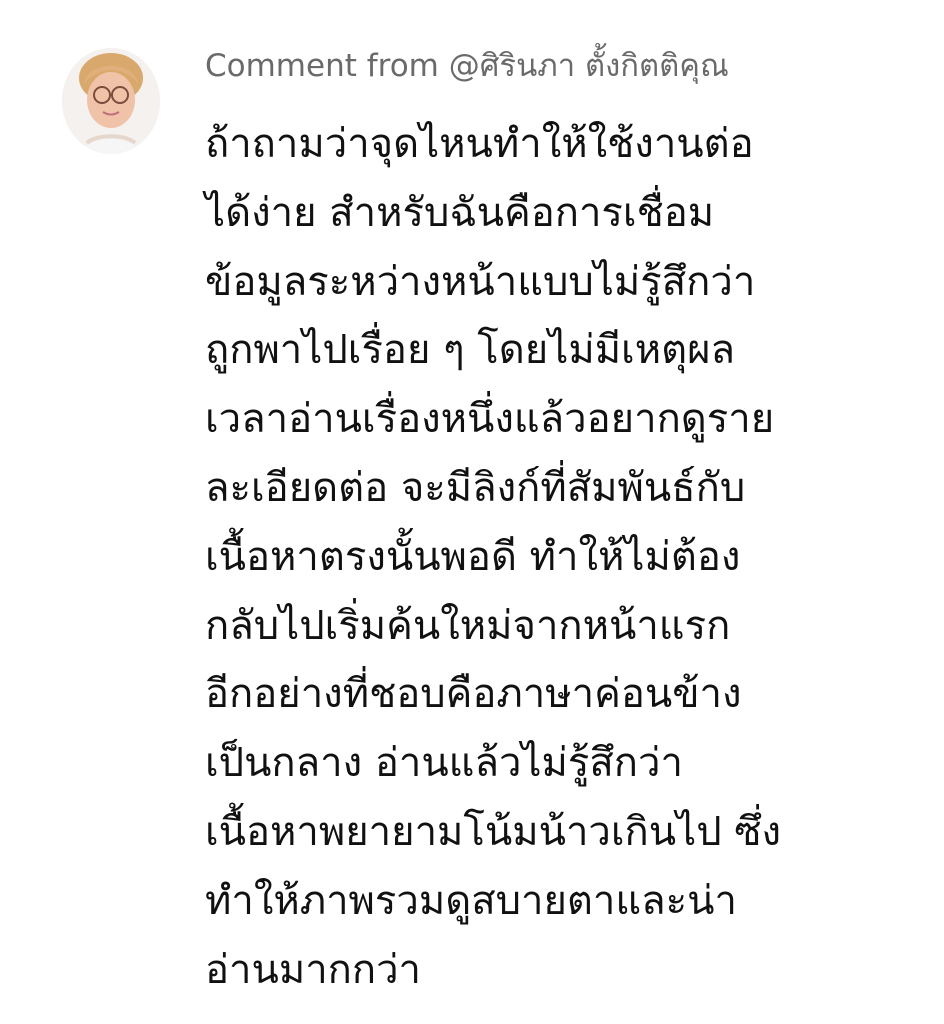 The image size is (944, 1024). I want to click on comment-body-line: ถูกพาไปเรื่อย ๆ โดยไม่มีเหตุผล, so click(470, 350).